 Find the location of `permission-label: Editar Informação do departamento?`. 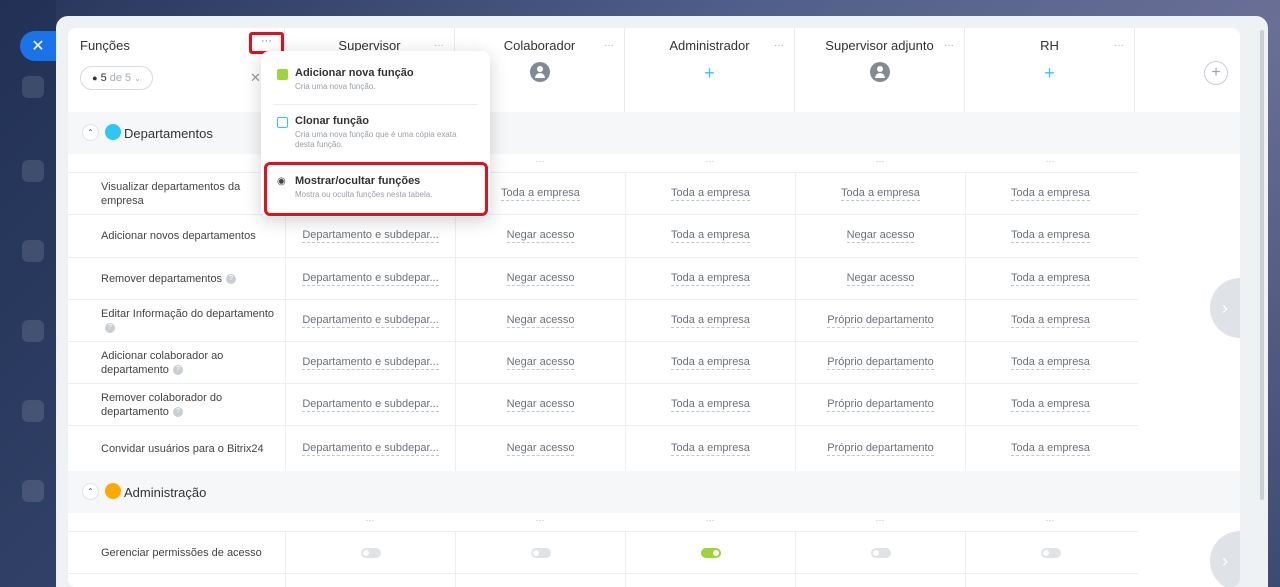

permission-label: Editar Informação do departamento? is located at coordinates (188, 320).